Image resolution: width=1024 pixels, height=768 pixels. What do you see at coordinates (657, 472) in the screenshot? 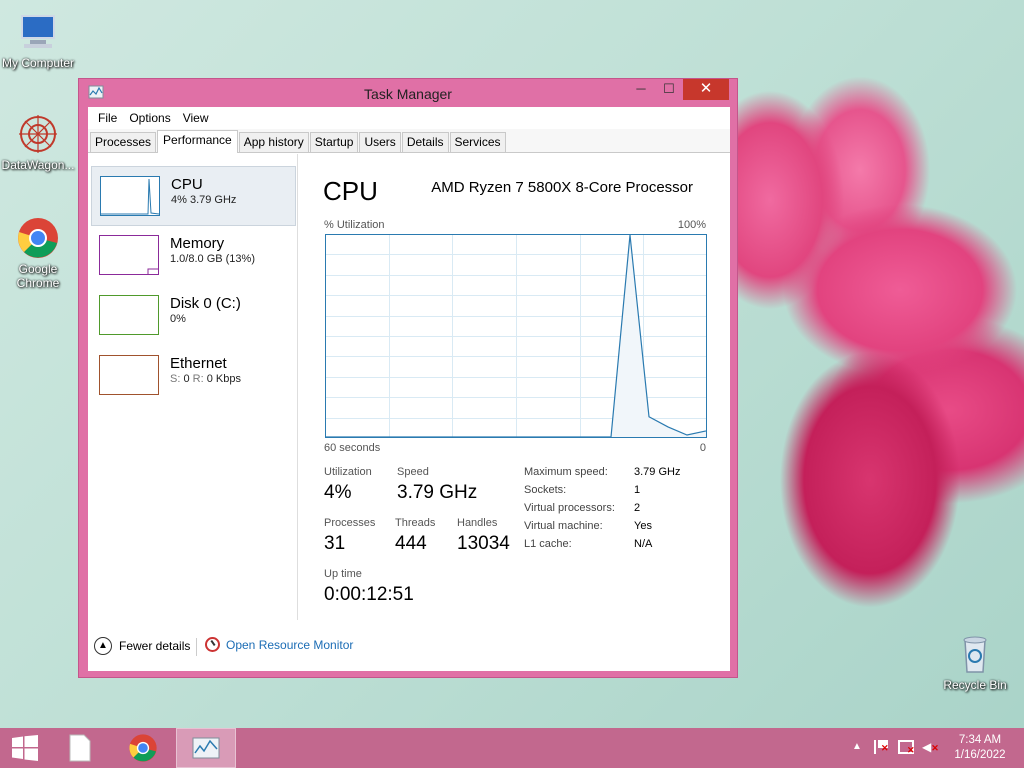
I see `detail-value: 3.79 GHz` at bounding box center [657, 472].